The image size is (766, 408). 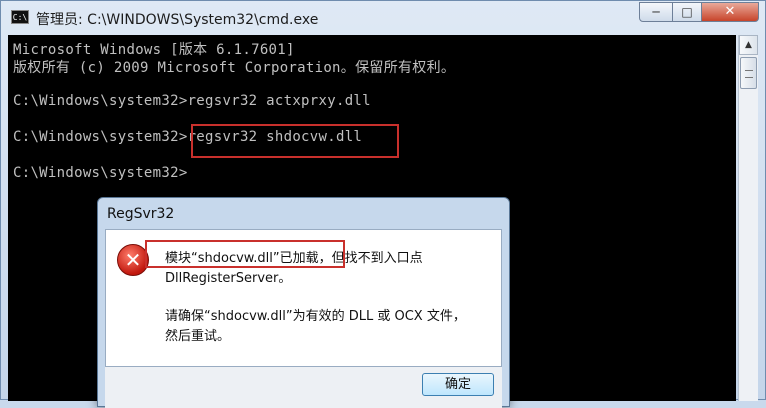 What do you see at coordinates (315, 316) in the screenshot?
I see `dialog-message: 请确保“shdocvw.dll”为有效的 DLL 或 OCX 文件，` at bounding box center [315, 316].